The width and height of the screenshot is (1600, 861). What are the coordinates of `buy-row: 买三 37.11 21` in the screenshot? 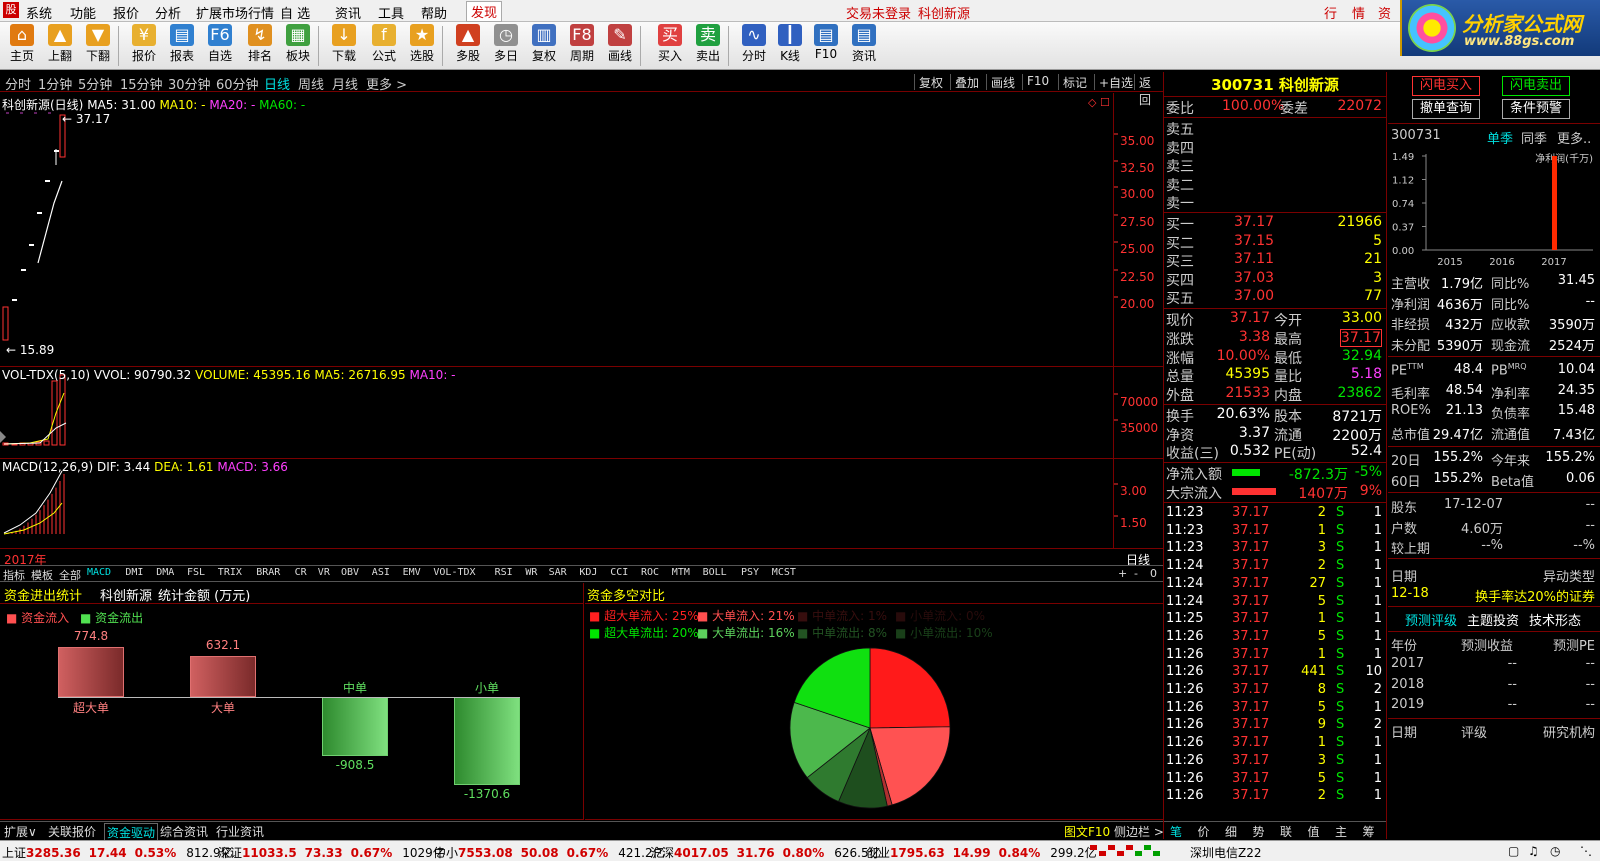 It's located at (1275, 260).